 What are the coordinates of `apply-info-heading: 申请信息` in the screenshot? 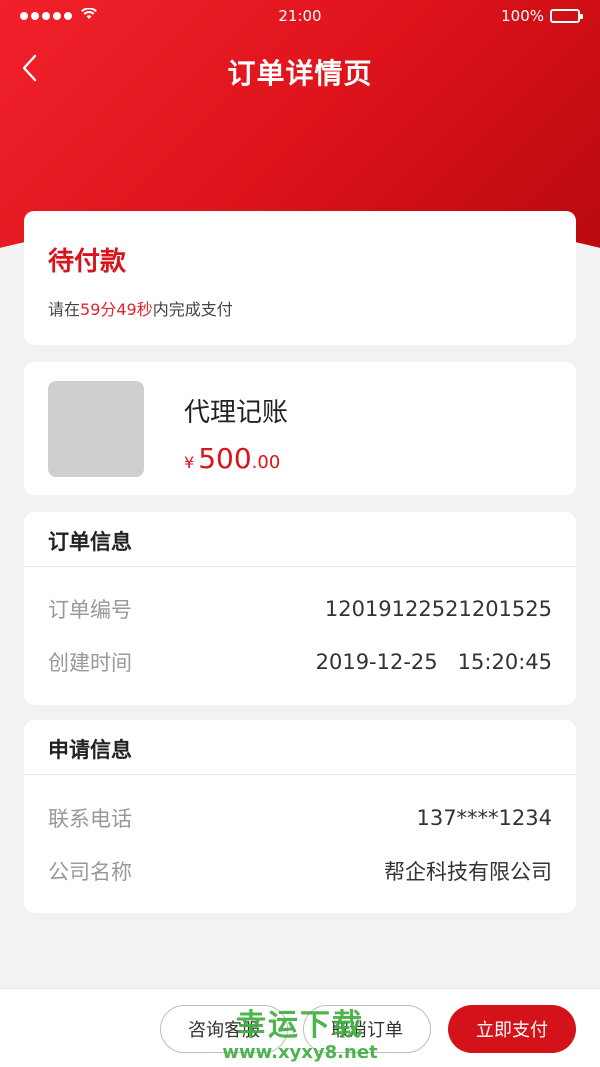 It's located at (300, 747).